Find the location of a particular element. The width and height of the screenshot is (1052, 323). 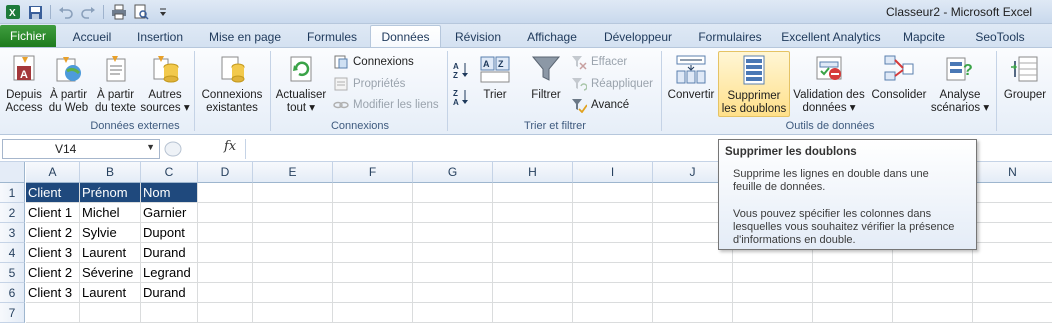

insert-function-button: fx is located at coordinates (230, 146).